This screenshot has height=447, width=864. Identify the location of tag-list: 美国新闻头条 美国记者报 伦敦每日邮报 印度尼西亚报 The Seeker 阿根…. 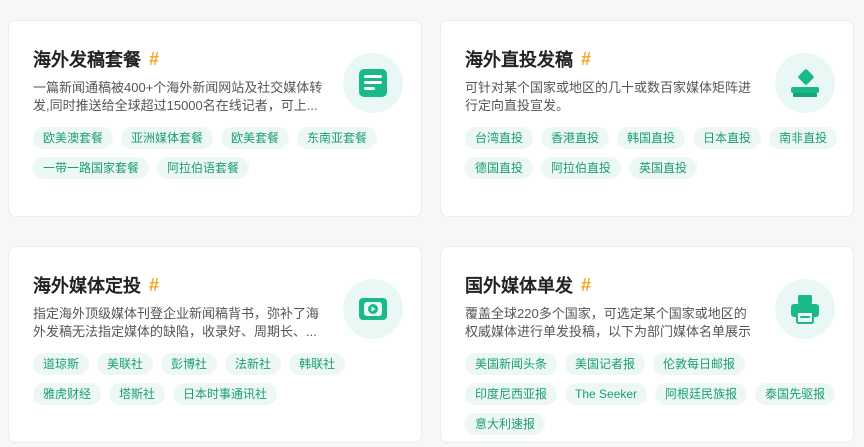
(655, 394).